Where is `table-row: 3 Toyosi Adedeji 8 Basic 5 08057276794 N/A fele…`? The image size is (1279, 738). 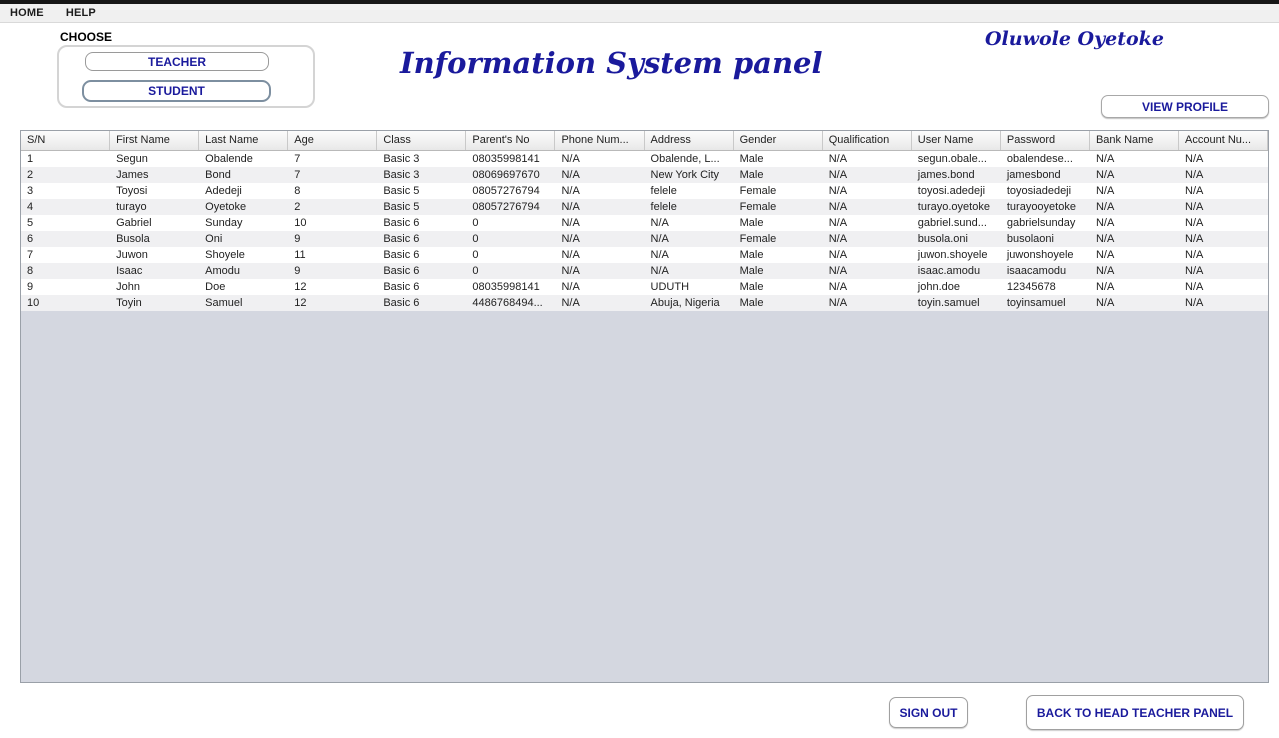 table-row: 3 Toyosi Adedeji 8 Basic 5 08057276794 N/A fele… is located at coordinates (644, 191).